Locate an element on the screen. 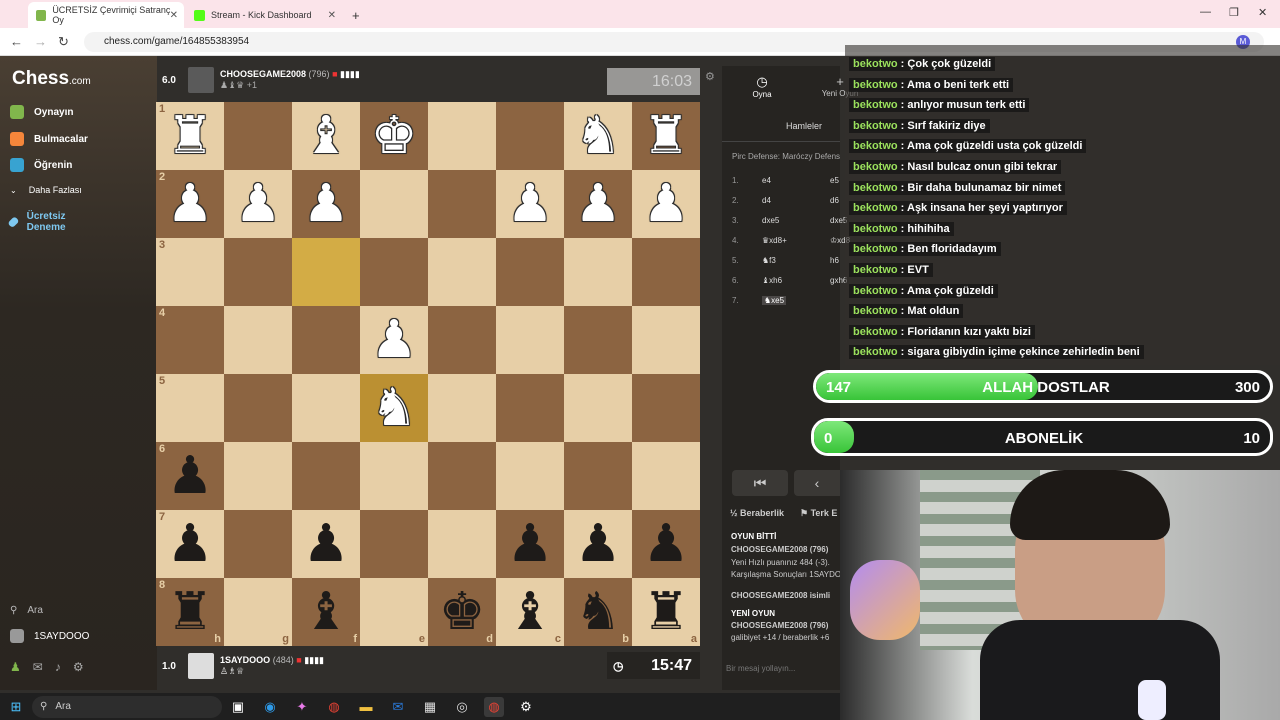 The height and width of the screenshot is (720, 1280). white-move: dxe5 is located at coordinates (770, 220).